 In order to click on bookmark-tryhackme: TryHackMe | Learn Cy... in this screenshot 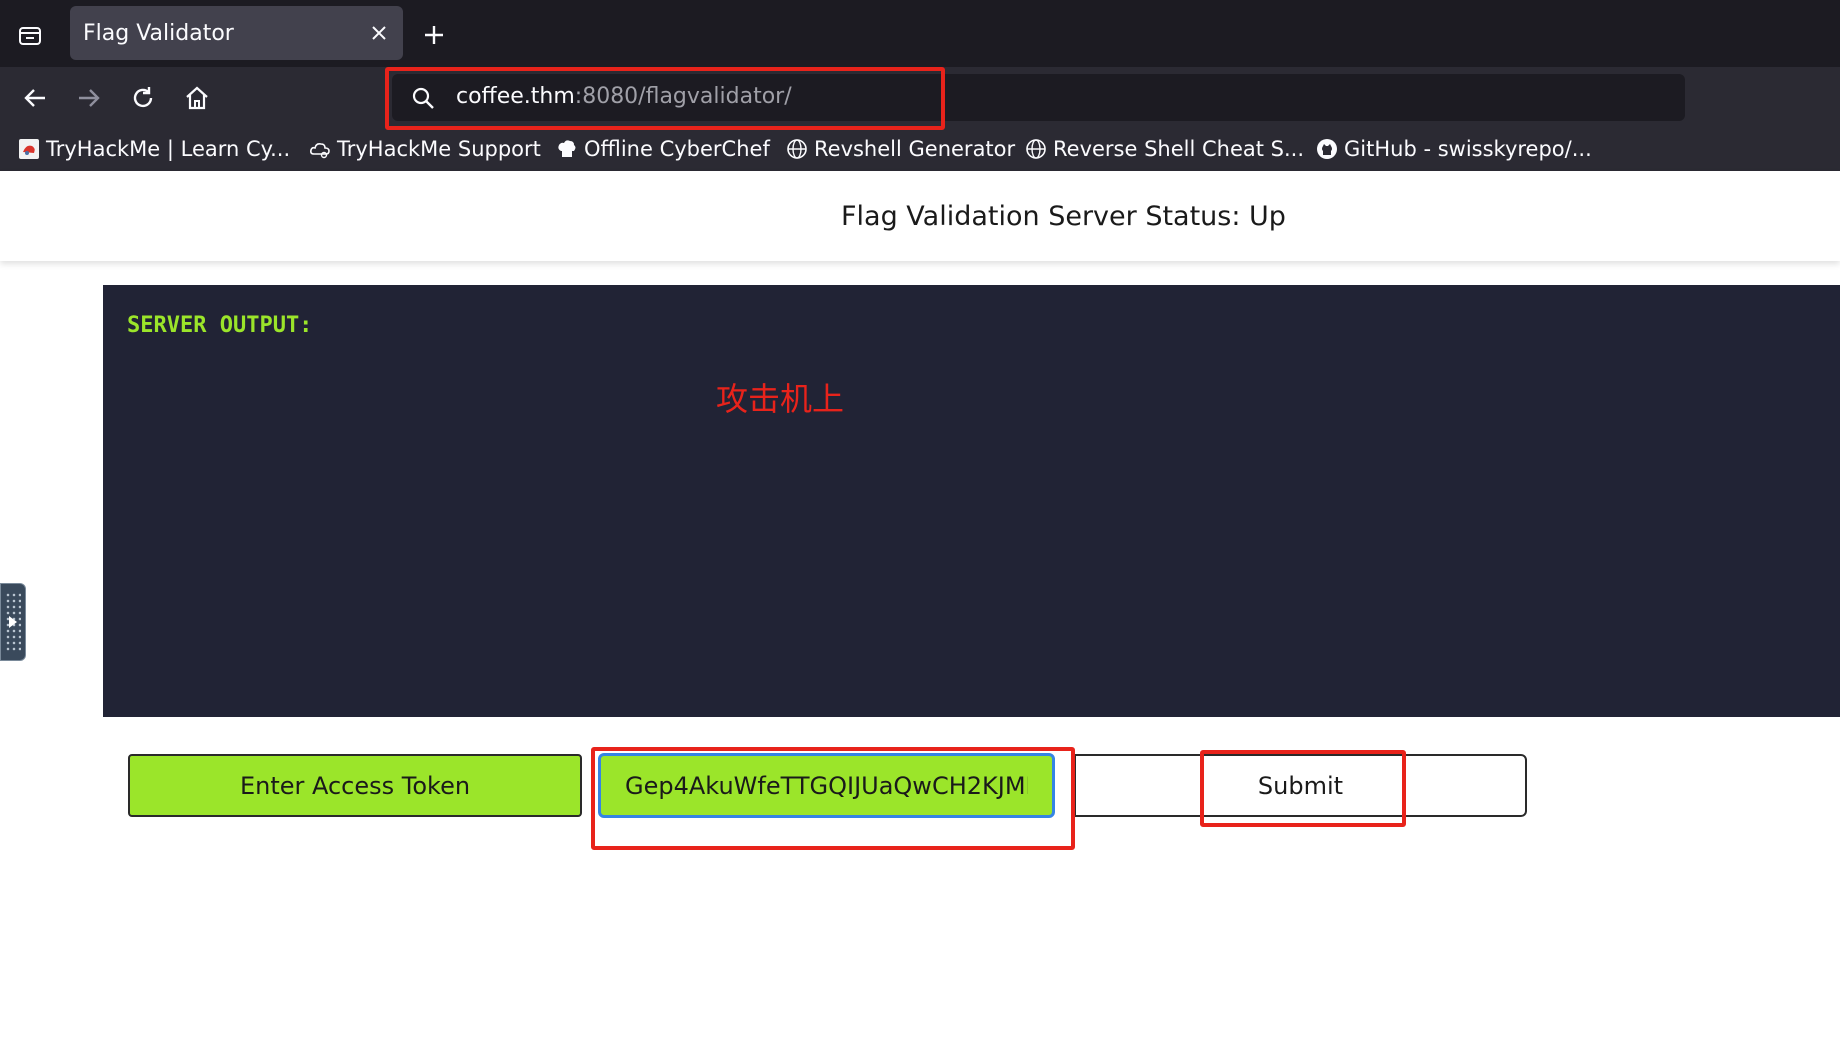, I will do `click(154, 149)`.